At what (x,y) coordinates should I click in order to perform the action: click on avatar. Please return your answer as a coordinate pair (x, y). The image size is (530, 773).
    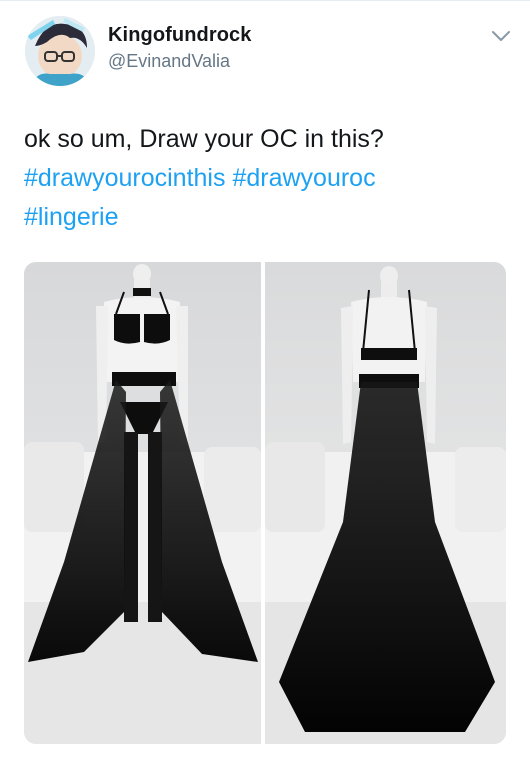
    Looking at the image, I should click on (60, 51).